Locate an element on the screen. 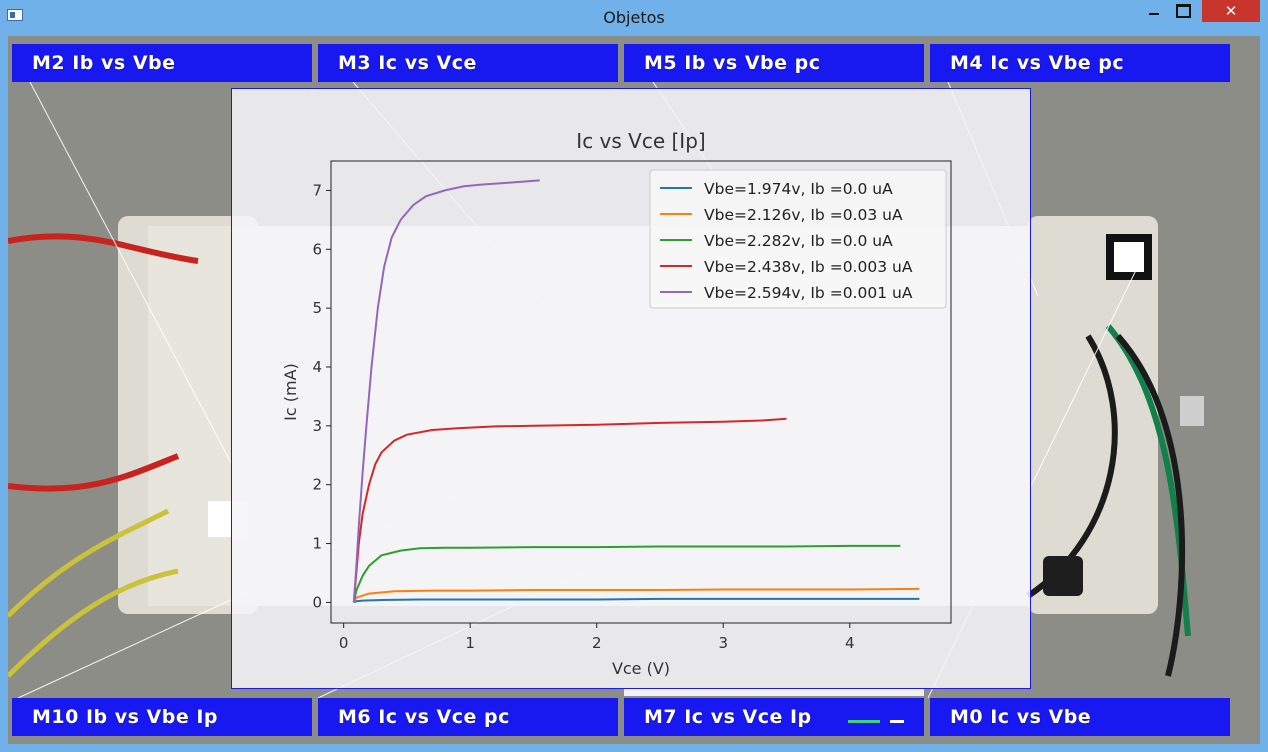 This screenshot has height=752, width=1268. window-title: Objetos is located at coordinates (634, 17).